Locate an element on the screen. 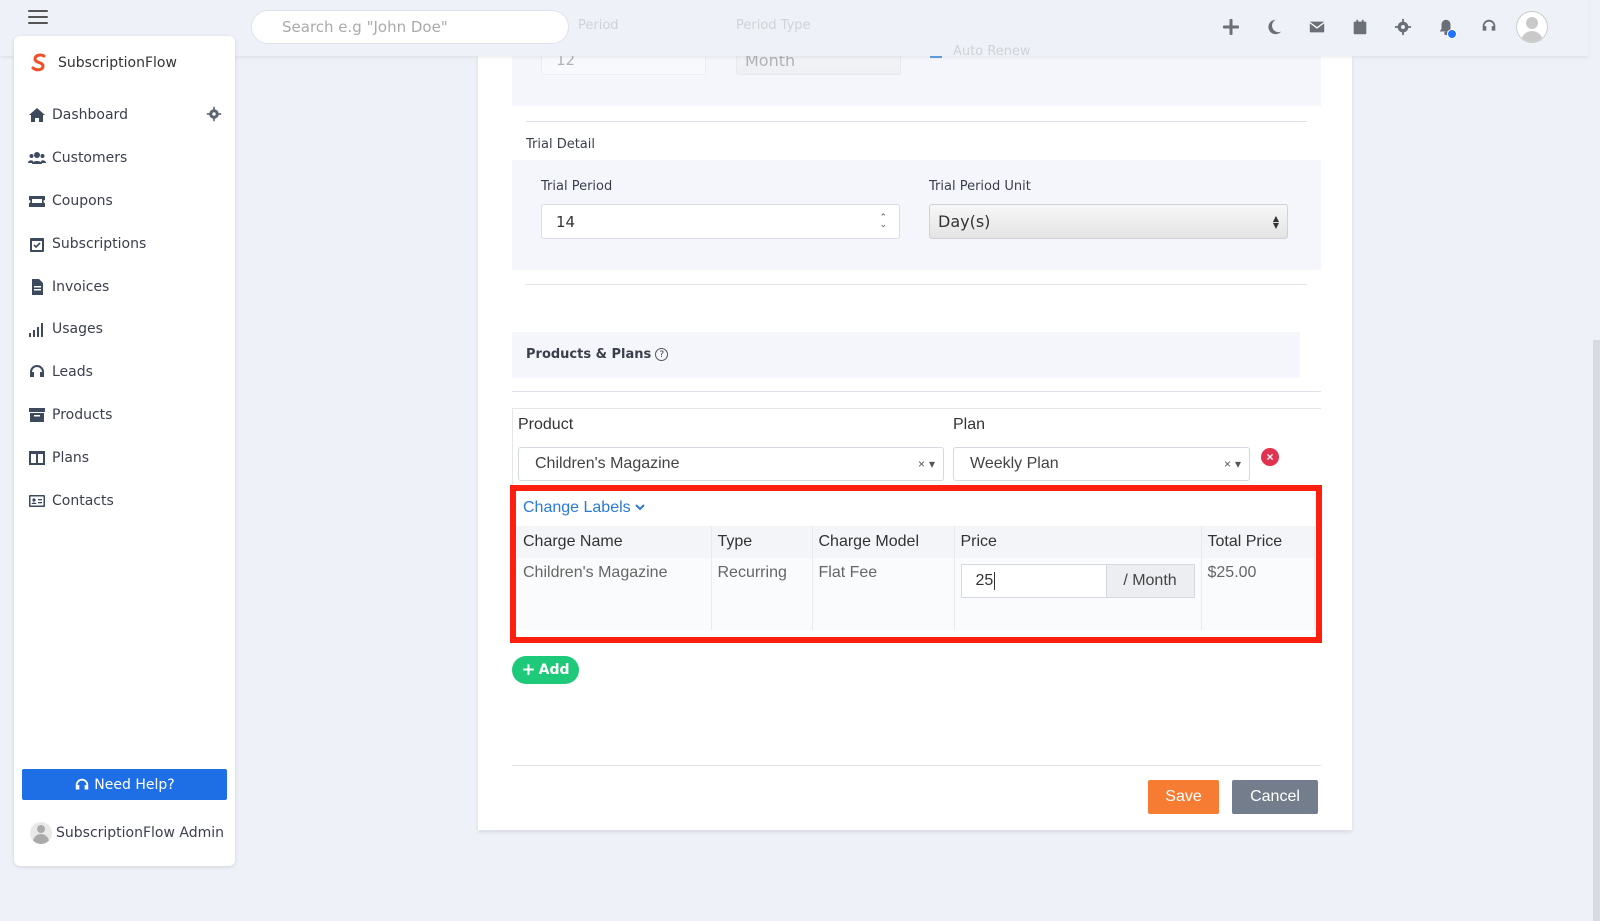 The height and width of the screenshot is (921, 1600). dashboard-settings-icon is located at coordinates (214, 116).